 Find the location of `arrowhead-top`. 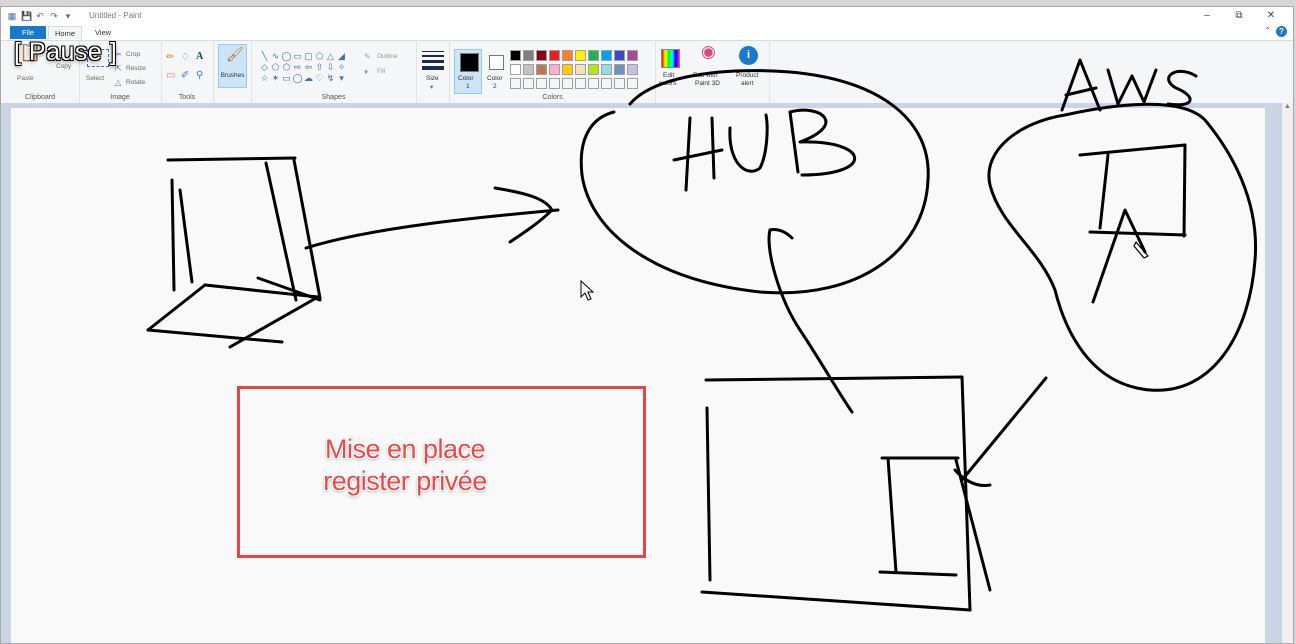

arrowhead-top is located at coordinates (523, 199).